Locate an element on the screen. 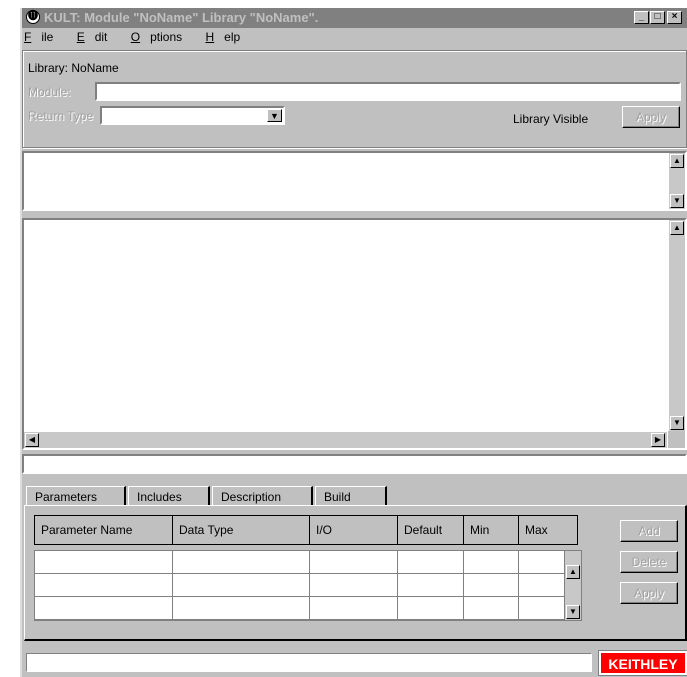 This screenshot has height=677, width=687. menu-edit: Edit is located at coordinates (97, 37).